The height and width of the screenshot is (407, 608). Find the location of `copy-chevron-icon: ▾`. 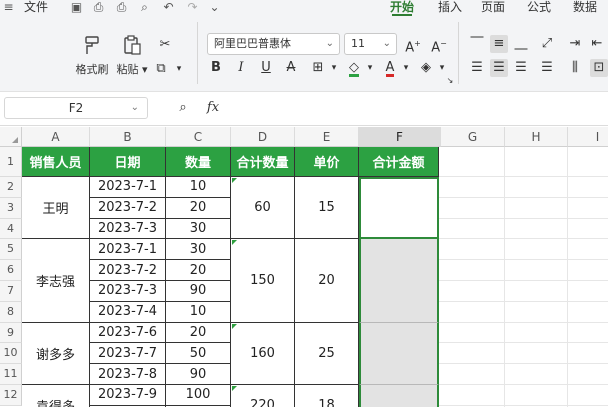

copy-chevron-icon: ▾ is located at coordinates (179, 69).